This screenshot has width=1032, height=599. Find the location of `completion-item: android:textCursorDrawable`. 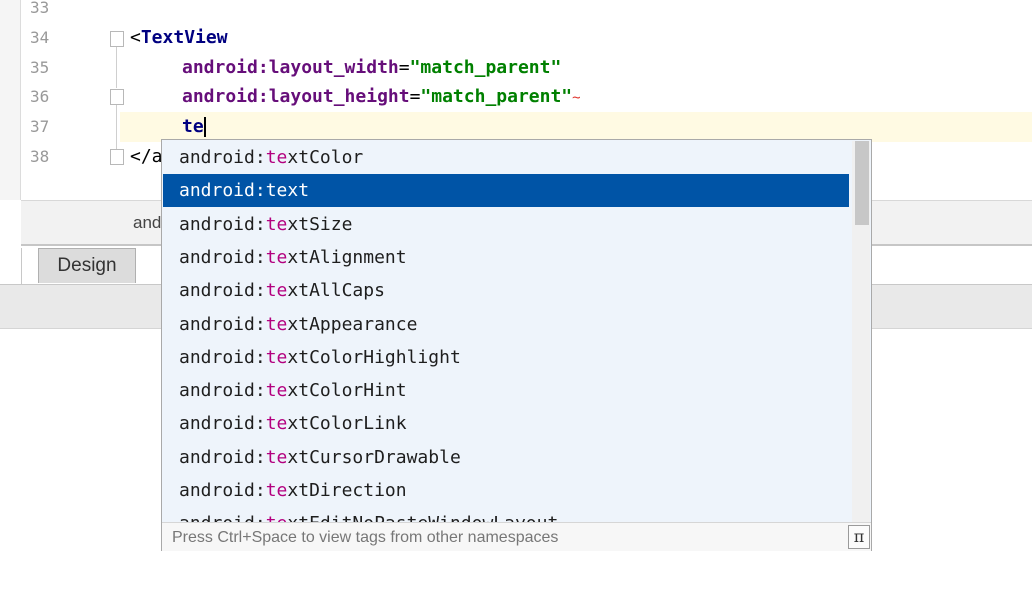

completion-item: android:textCursorDrawable is located at coordinates (506, 457).